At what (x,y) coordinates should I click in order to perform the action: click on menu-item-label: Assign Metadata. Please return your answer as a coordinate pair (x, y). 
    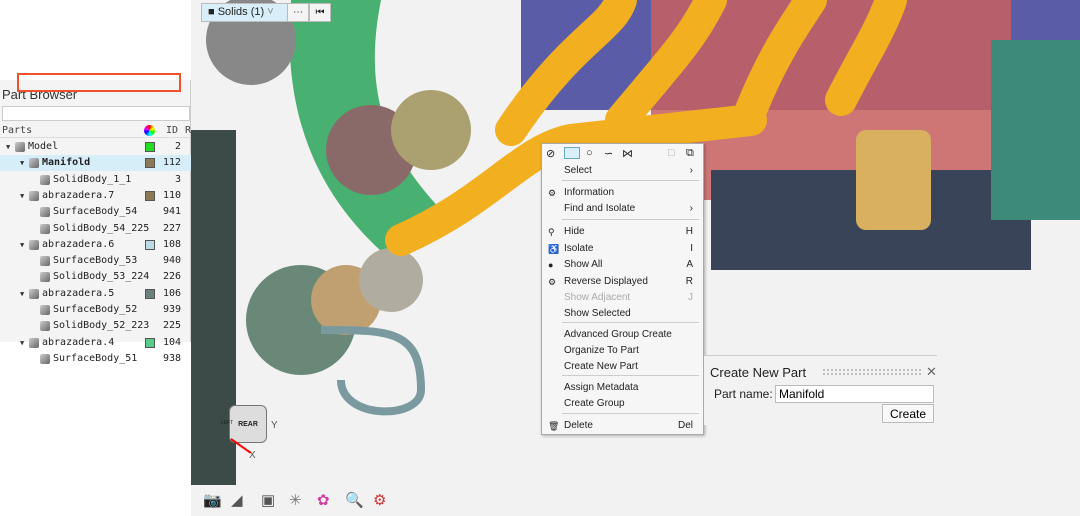
    Looking at the image, I should click on (601, 387).